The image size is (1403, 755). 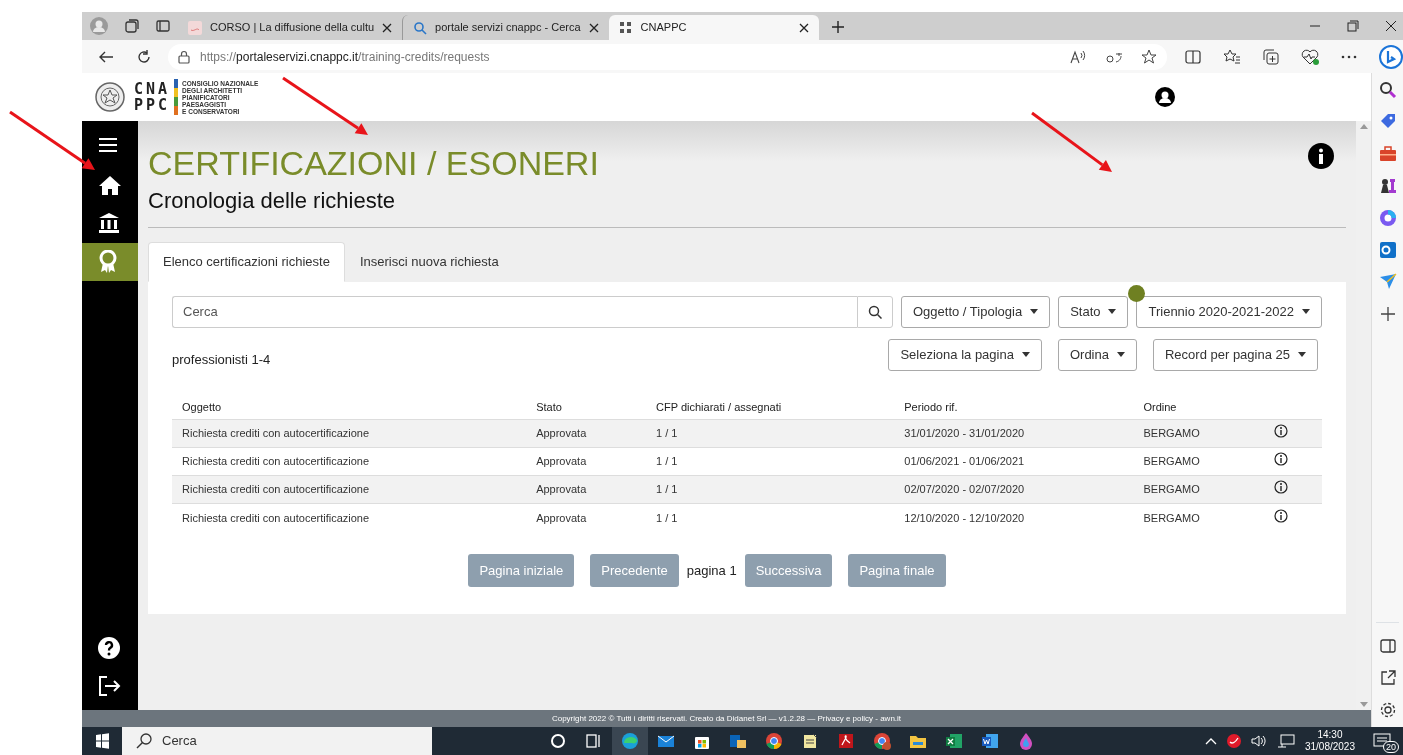 I want to click on chess-icon, so click(x=1387, y=186).